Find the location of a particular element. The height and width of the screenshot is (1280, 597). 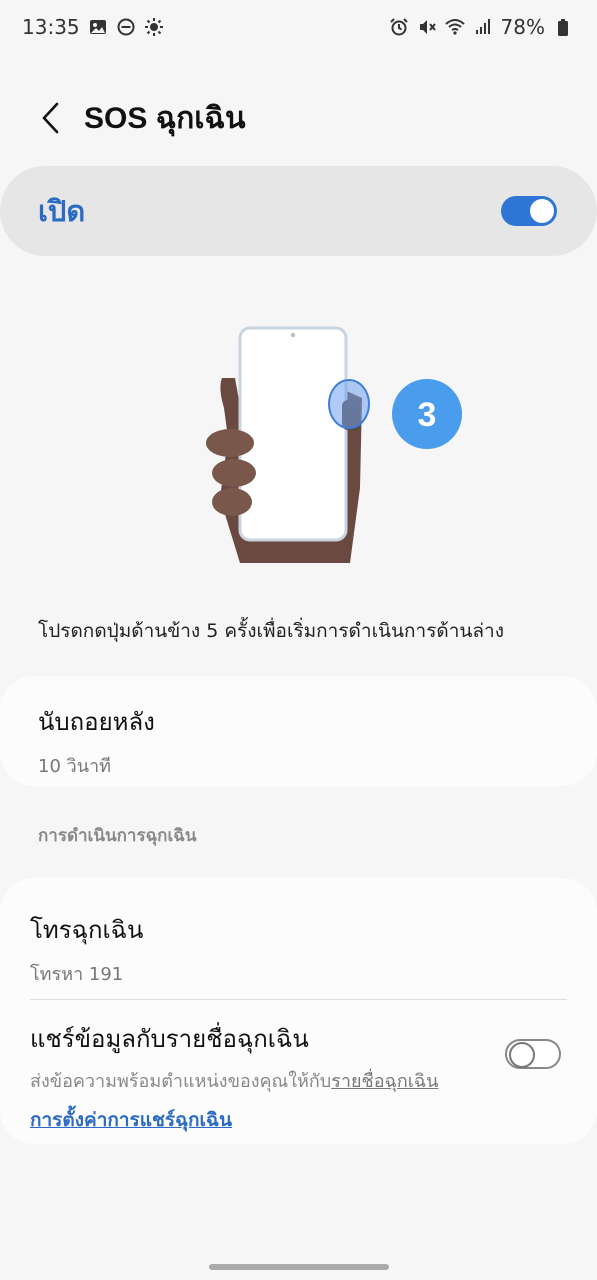

emergency-call-title: โทรฉุกเฉิน is located at coordinates (87, 930).